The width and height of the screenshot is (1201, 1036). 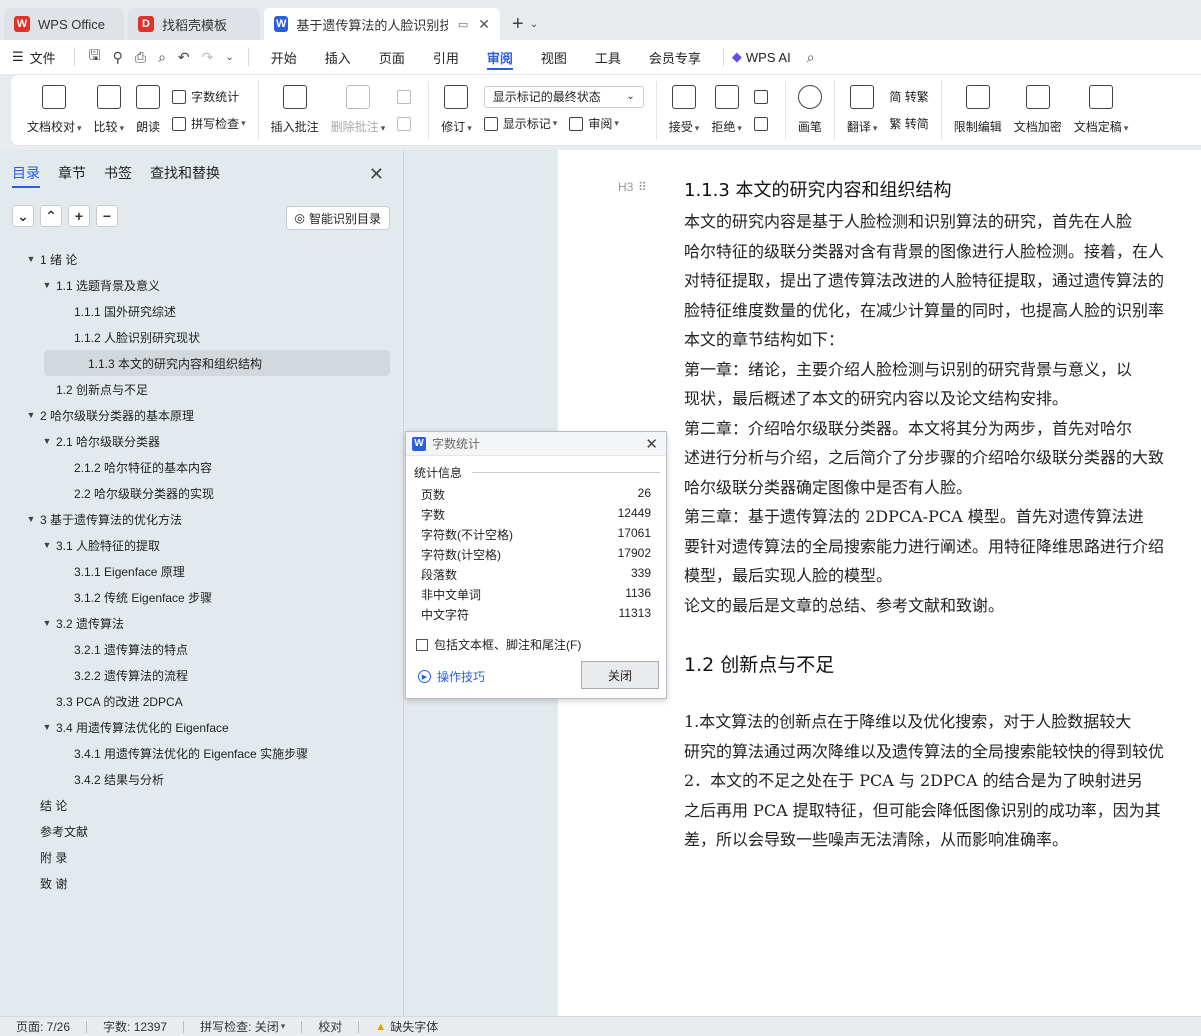 What do you see at coordinates (810, 110) in the screenshot?
I see `pen-button: 画笔` at bounding box center [810, 110].